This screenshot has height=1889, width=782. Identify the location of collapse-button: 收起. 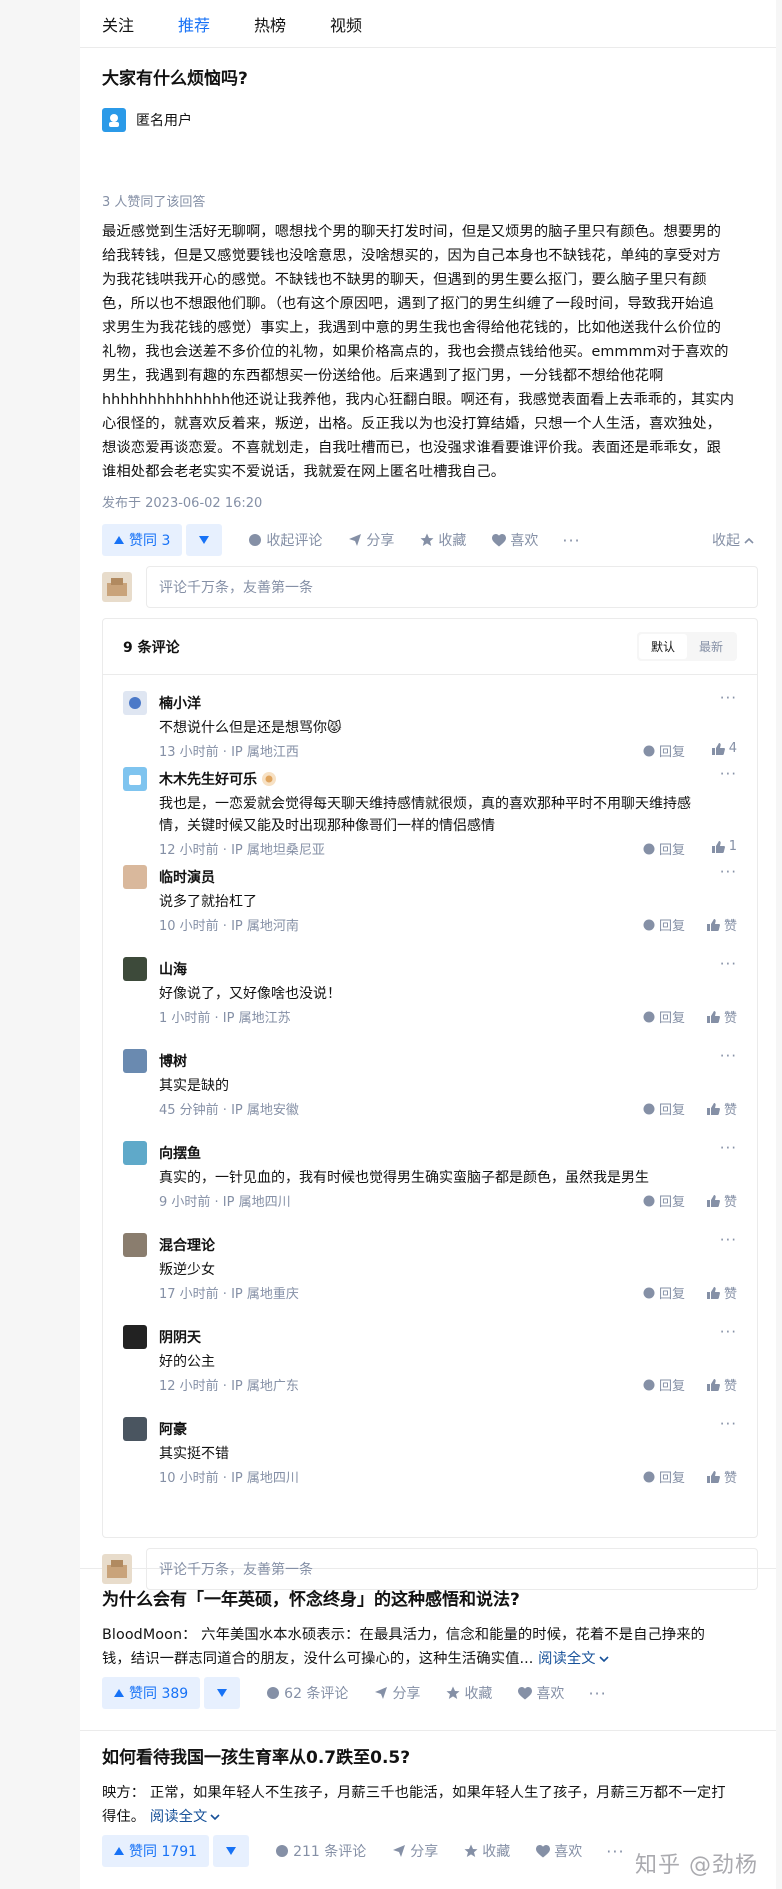
(735, 540).